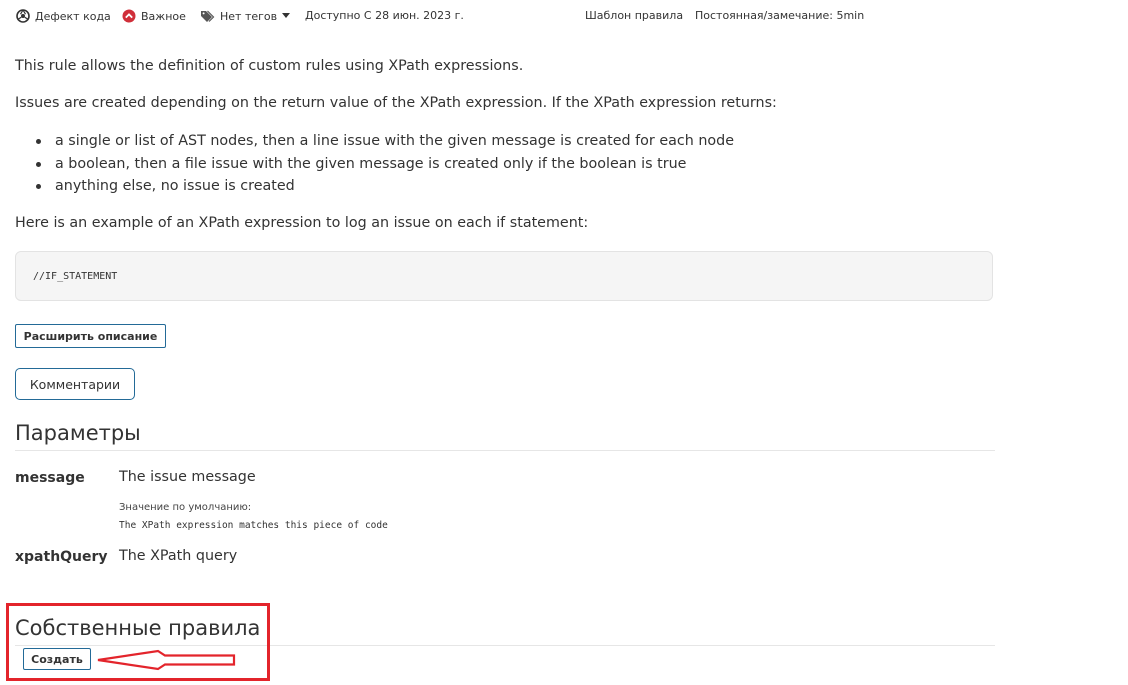 This screenshot has height=685, width=1128. Describe the element at coordinates (129, 16) in the screenshot. I see `severity-major-icon` at that location.